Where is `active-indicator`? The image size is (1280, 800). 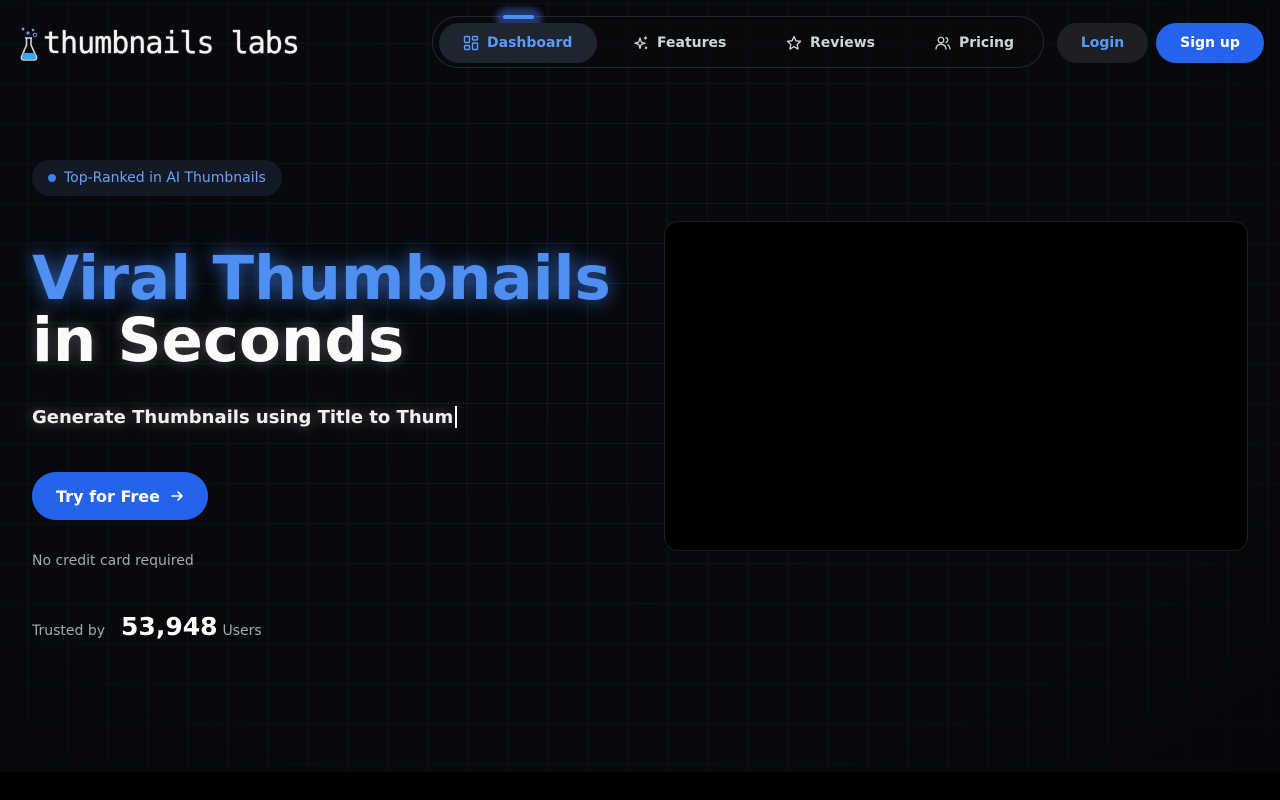
active-indicator is located at coordinates (518, 17).